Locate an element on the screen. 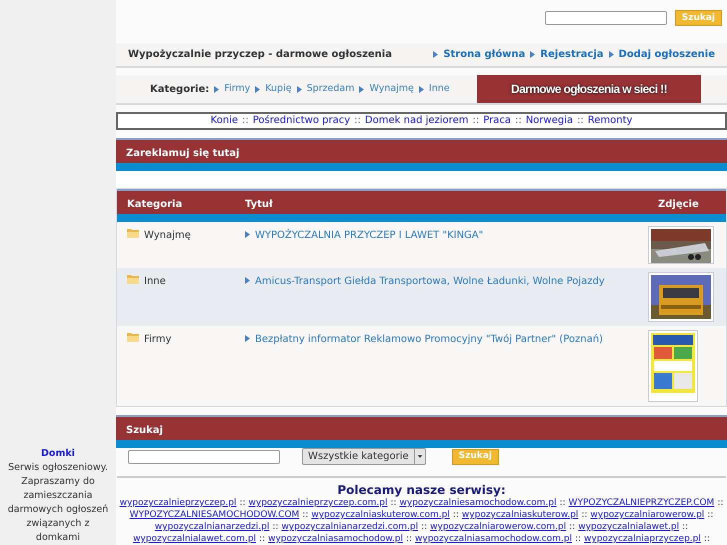  category-link: Wynajmę is located at coordinates (391, 89).